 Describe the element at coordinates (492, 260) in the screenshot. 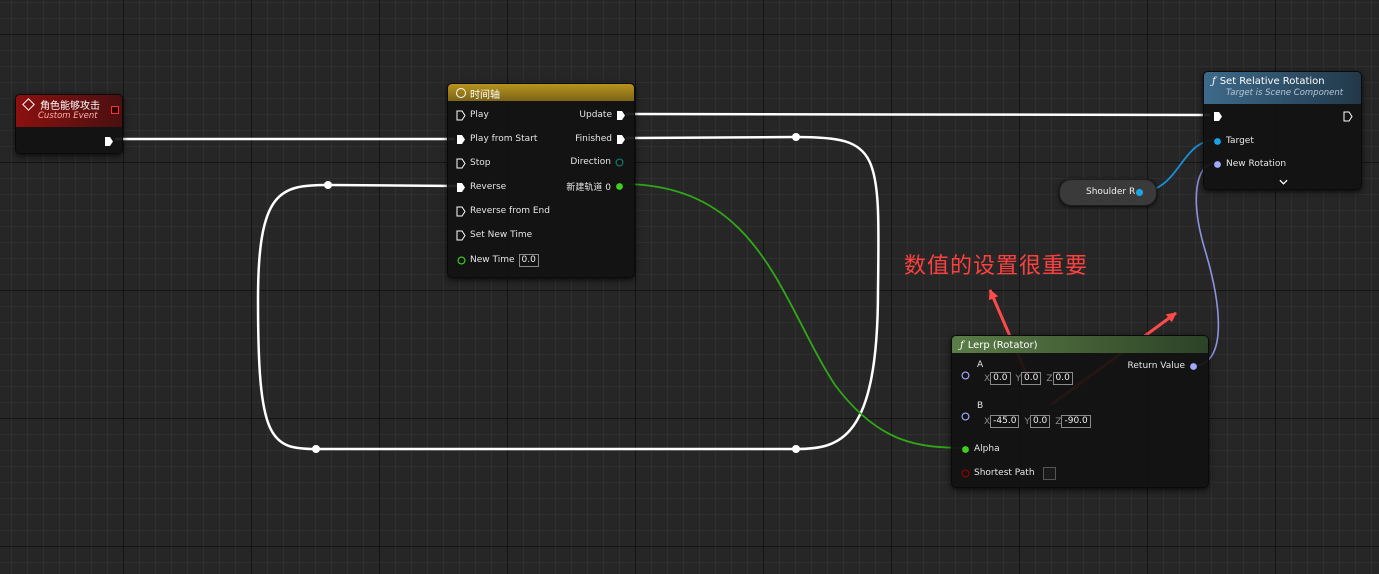

I see `pin-label: New Time` at that location.